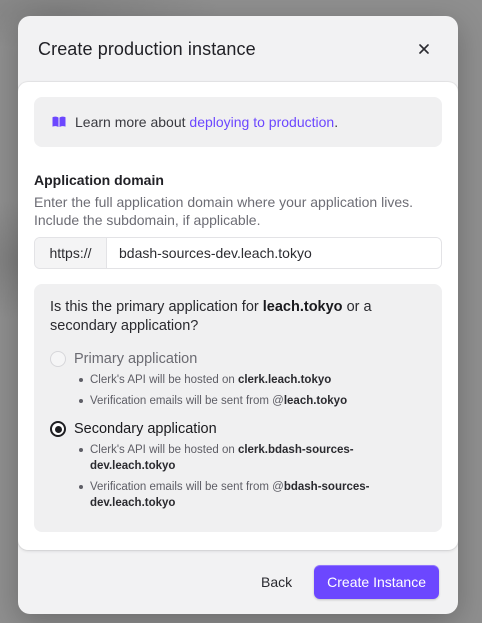 This screenshot has height=623, width=482. What do you see at coordinates (284, 380) in the screenshot?
I see `bullet-bold: clerk.leach.tokyo` at bounding box center [284, 380].